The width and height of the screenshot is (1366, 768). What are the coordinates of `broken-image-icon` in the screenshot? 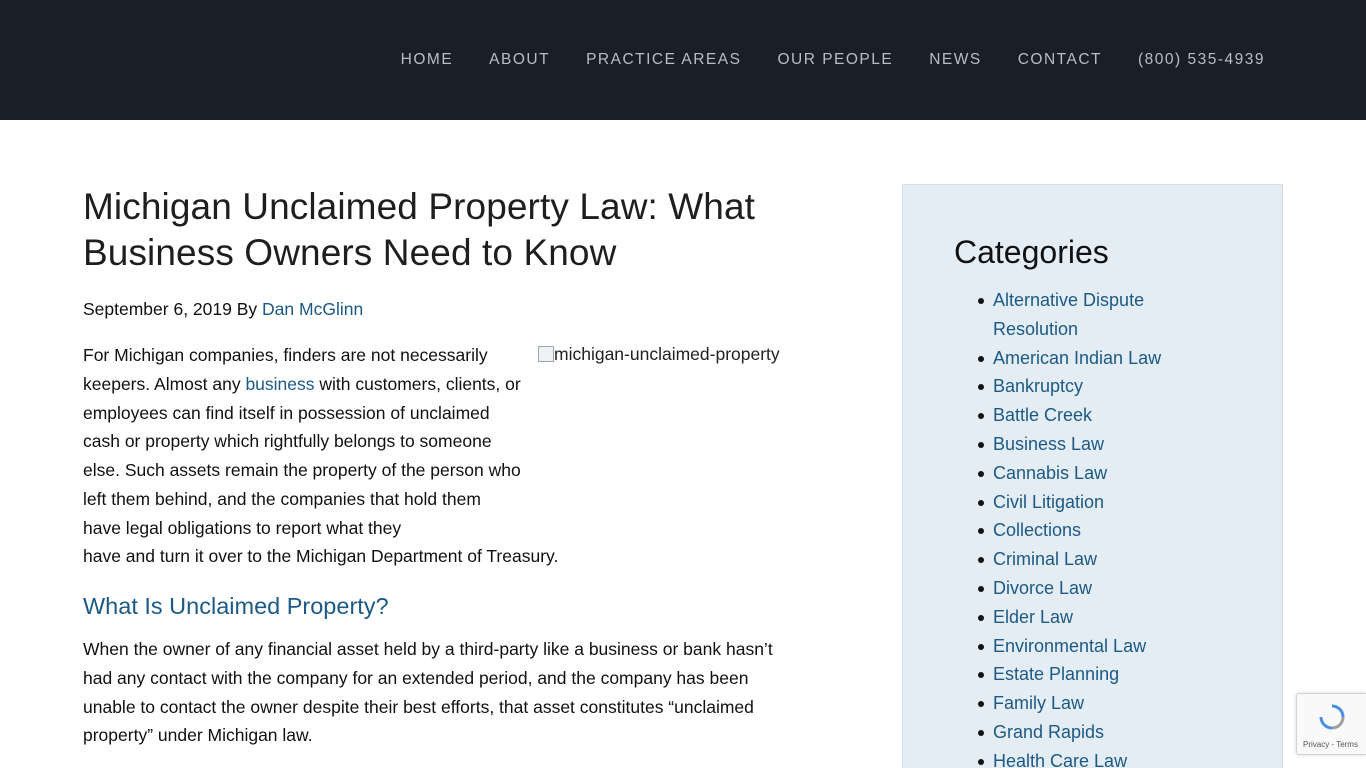 It's located at (546, 354).